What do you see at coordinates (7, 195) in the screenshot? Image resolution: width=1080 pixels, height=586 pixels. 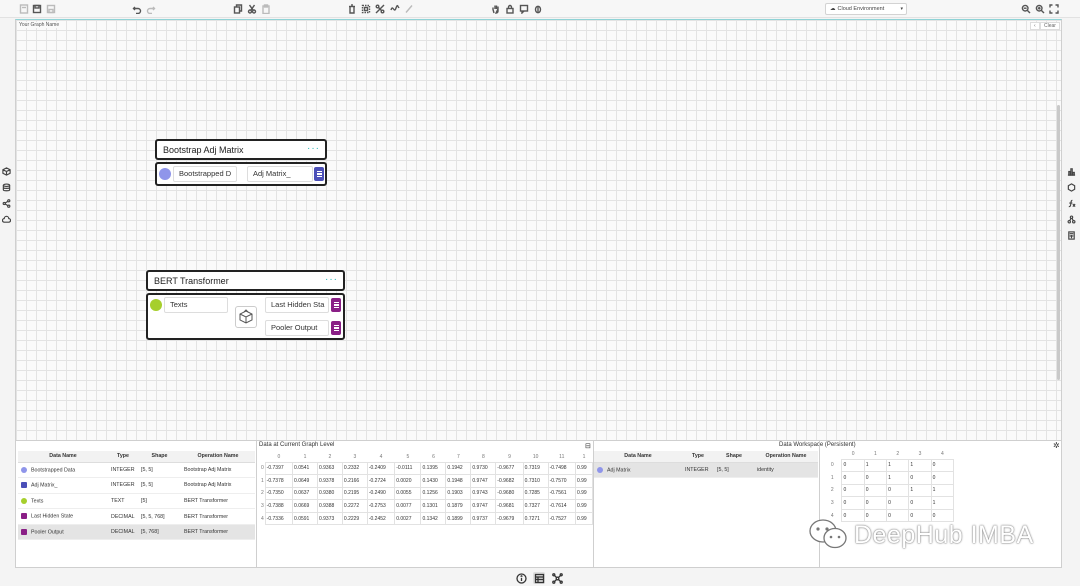 I see `left-tool-rail` at bounding box center [7, 195].